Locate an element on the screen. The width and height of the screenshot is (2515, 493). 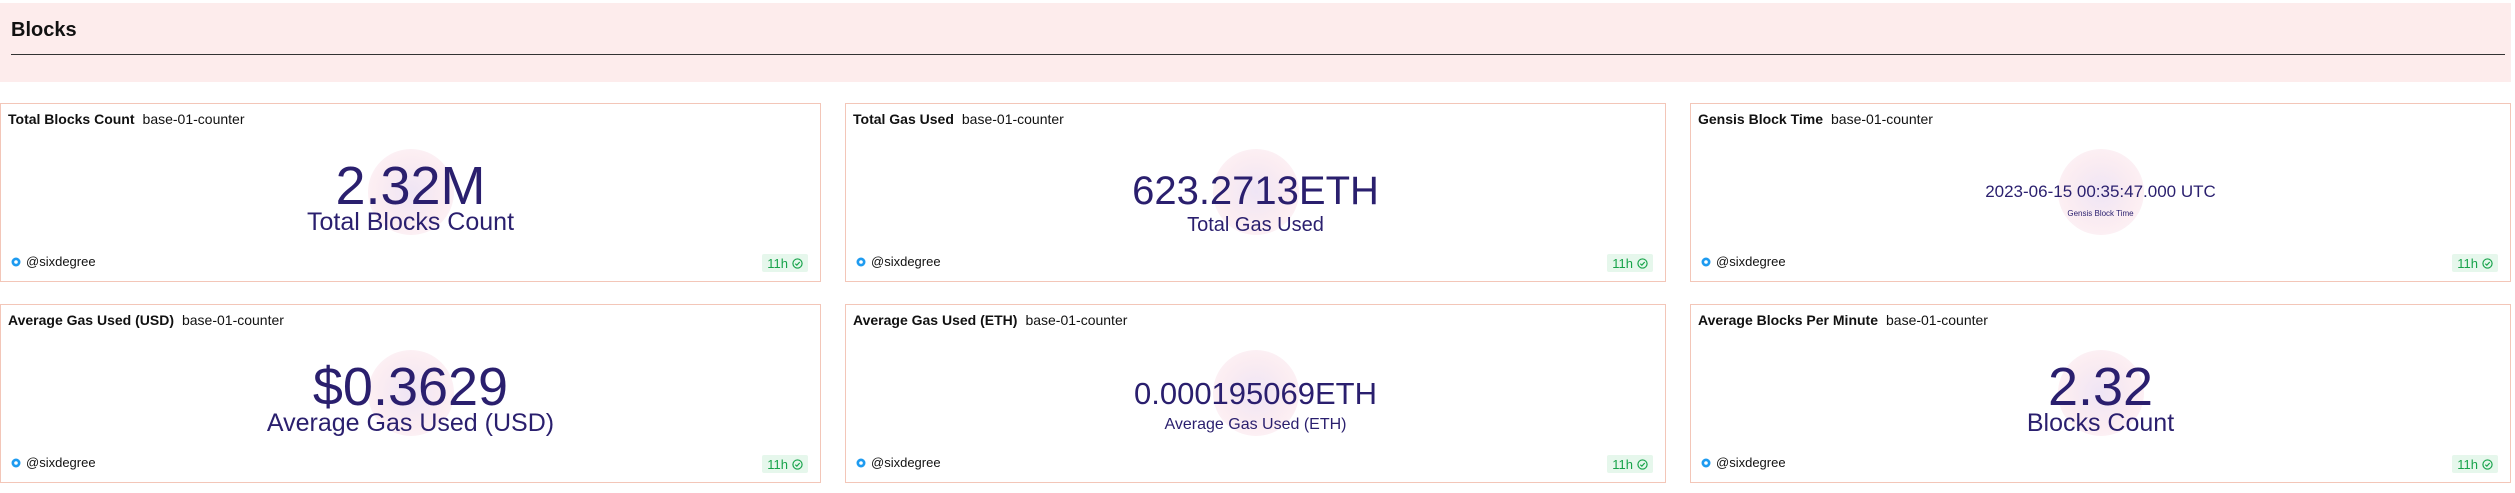
card-body: 2.32 Blocks Count is located at coordinates (2100, 393).